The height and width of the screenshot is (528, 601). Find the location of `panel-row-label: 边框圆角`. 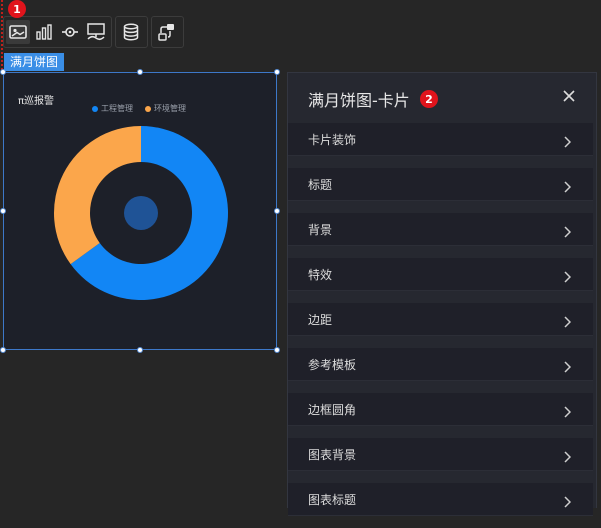

panel-row-label: 边框圆角 is located at coordinates (332, 409).